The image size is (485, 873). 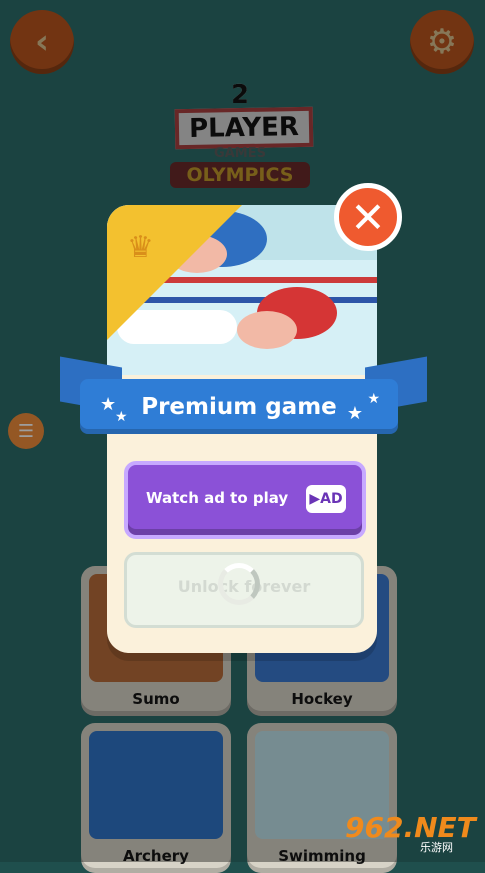 I want to click on swimmer-face, so click(x=267, y=330).